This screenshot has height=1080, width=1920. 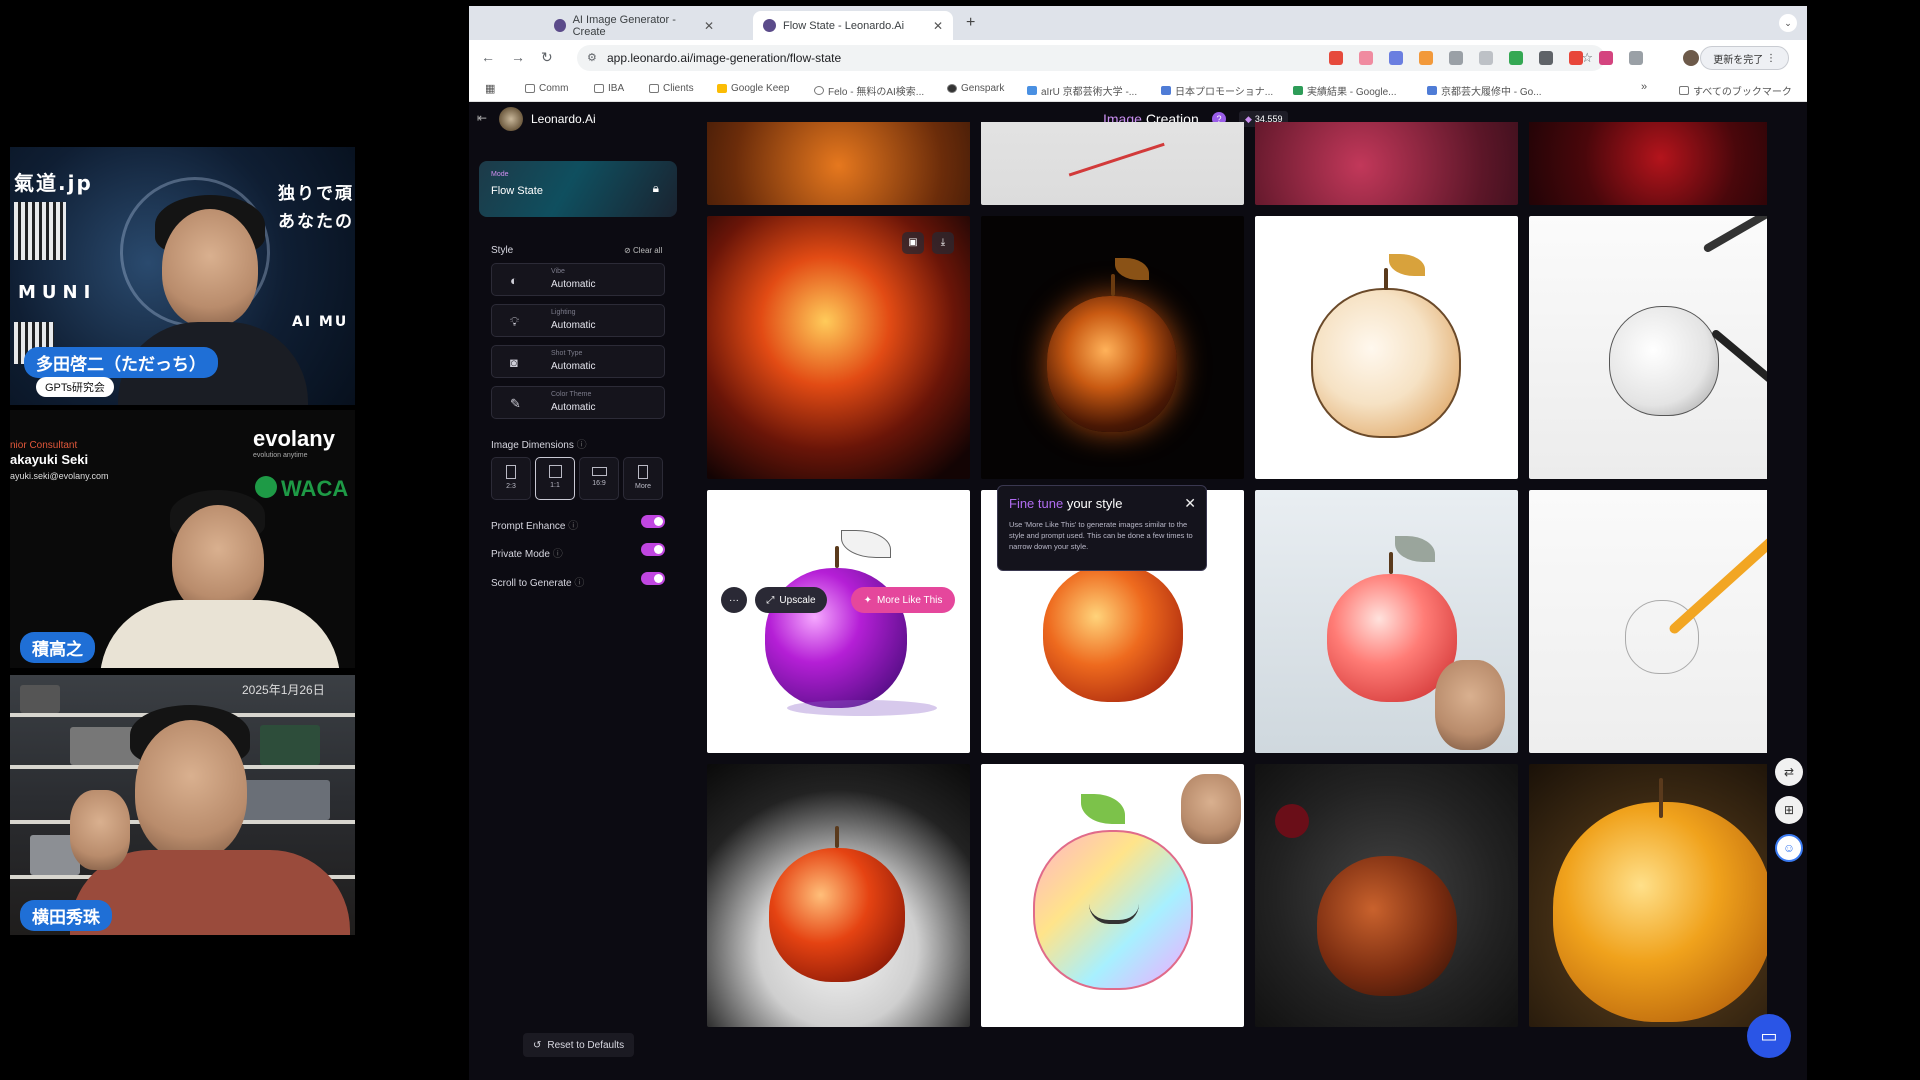 What do you see at coordinates (769, 25) in the screenshot?
I see `tab-favicon` at bounding box center [769, 25].